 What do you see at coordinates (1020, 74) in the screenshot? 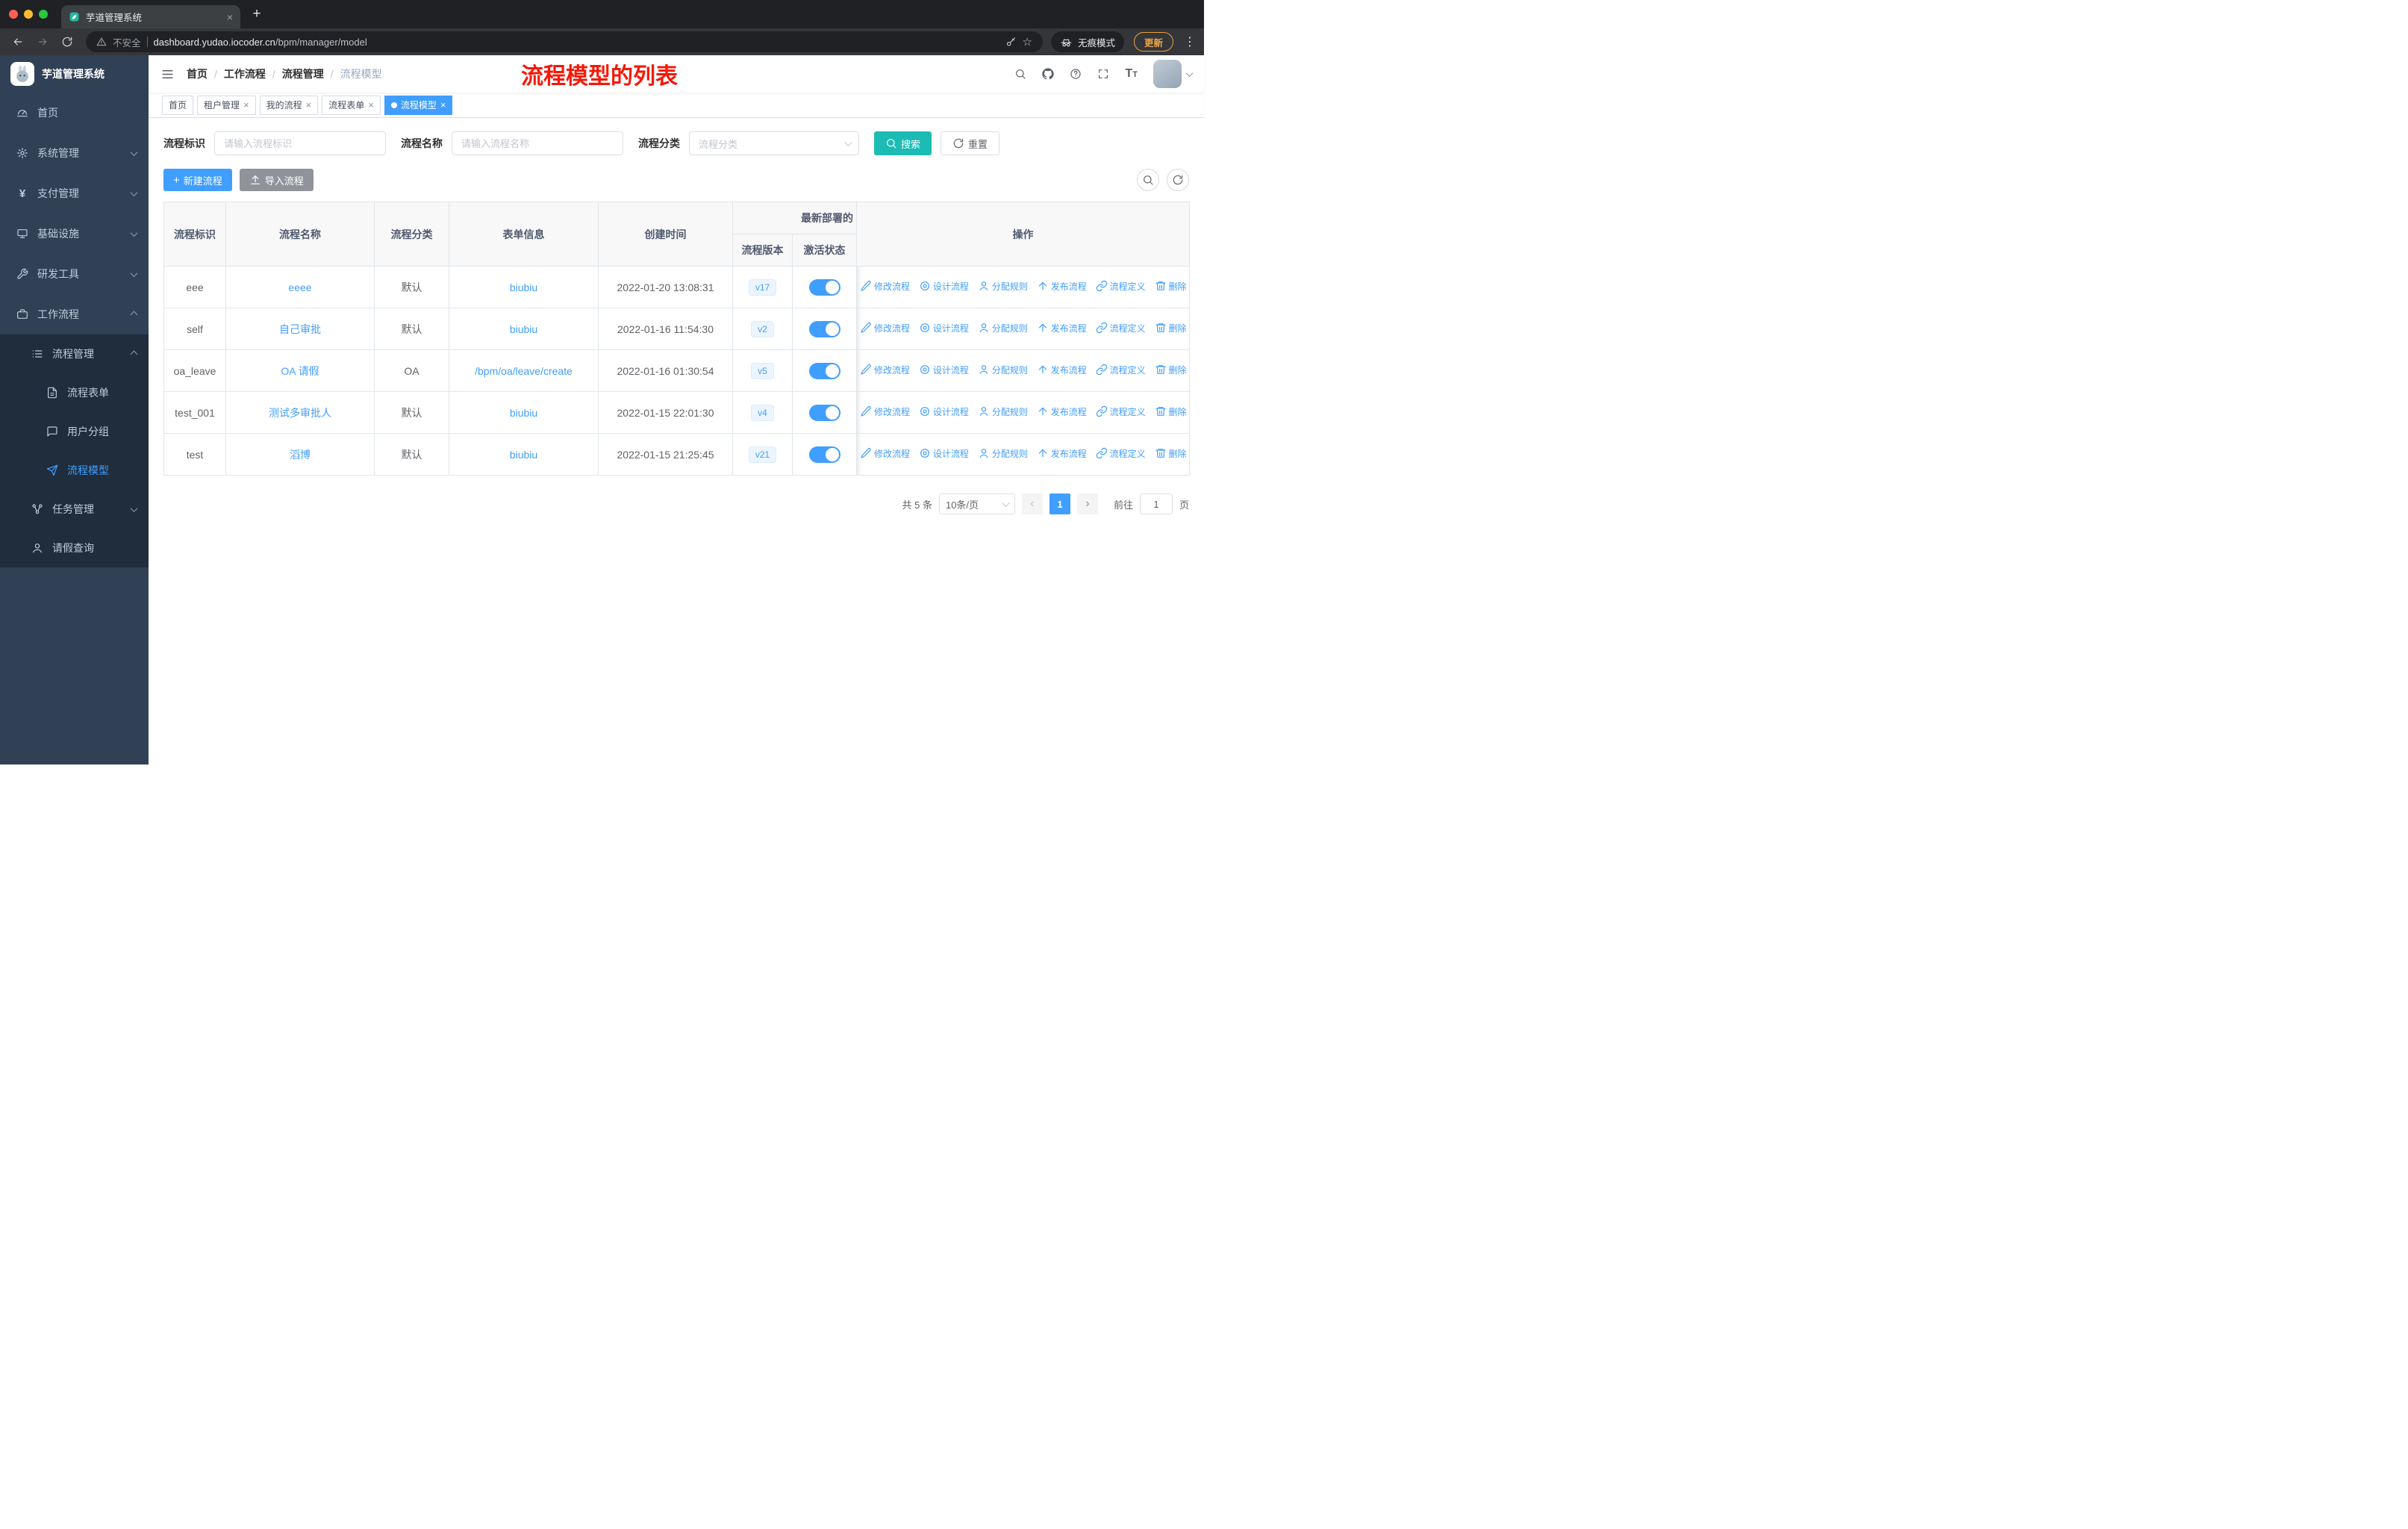
I see `header-search-icon` at bounding box center [1020, 74].